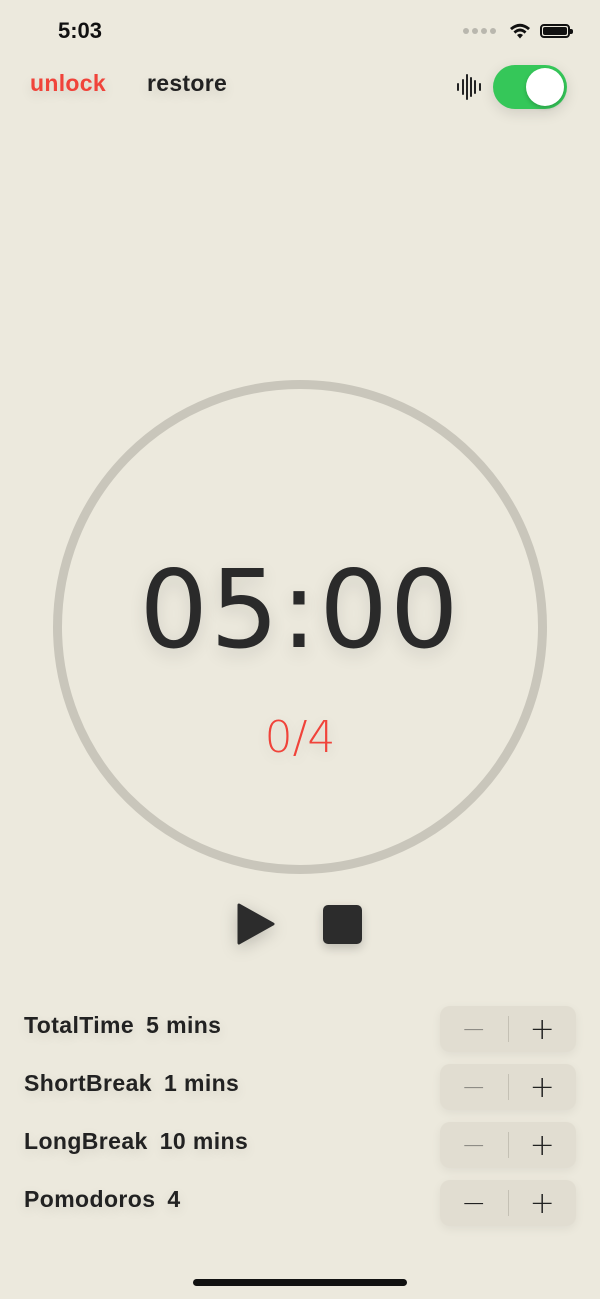 The width and height of the screenshot is (600, 1299). What do you see at coordinates (342, 924) in the screenshot?
I see `stop-icon` at bounding box center [342, 924].